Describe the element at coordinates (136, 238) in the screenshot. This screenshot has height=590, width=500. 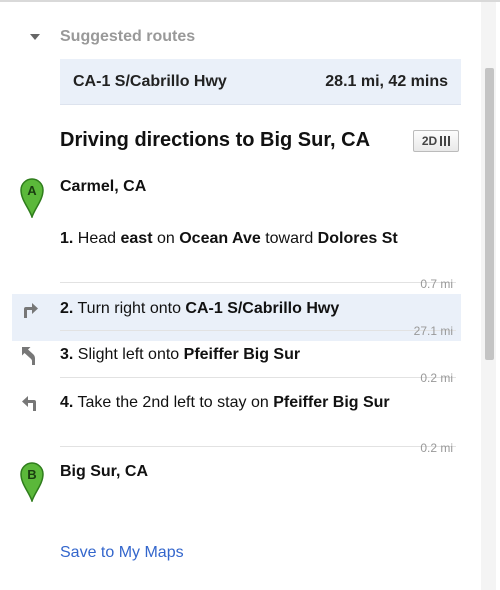
I see `step-1-direction: east` at that location.